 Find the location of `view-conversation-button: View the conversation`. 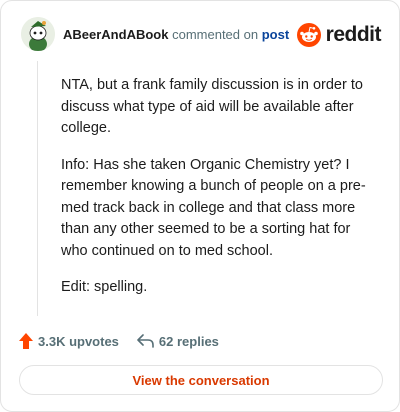

view-conversation-button: View the conversation is located at coordinates (201, 380).